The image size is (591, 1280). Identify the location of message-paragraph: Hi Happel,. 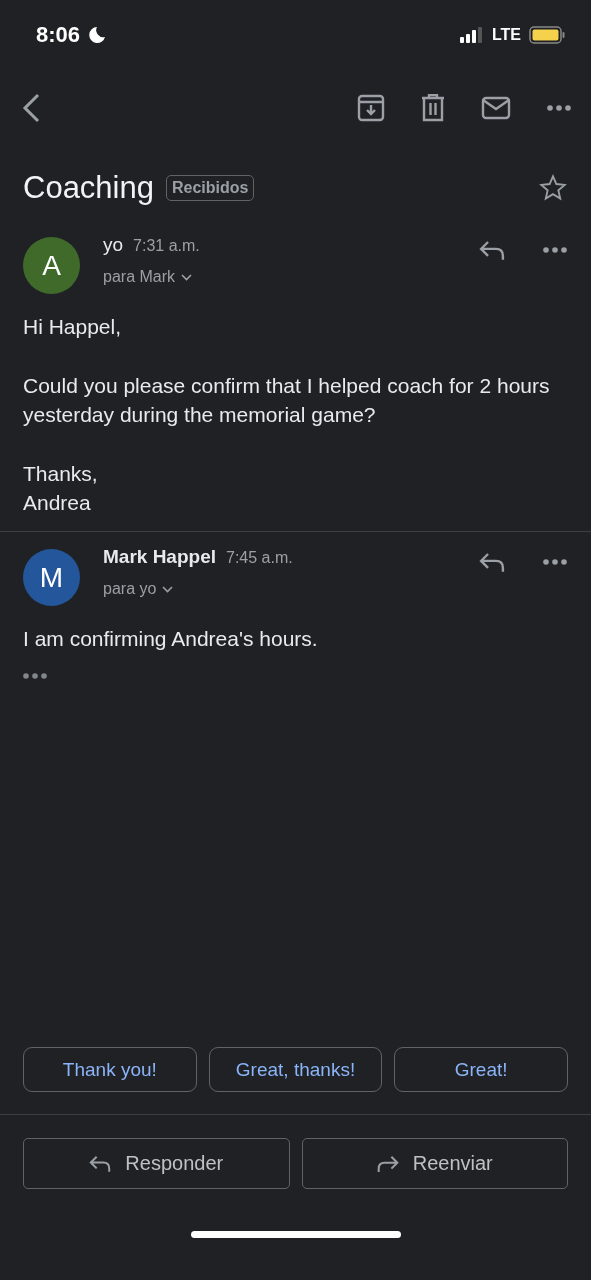
(73, 327).